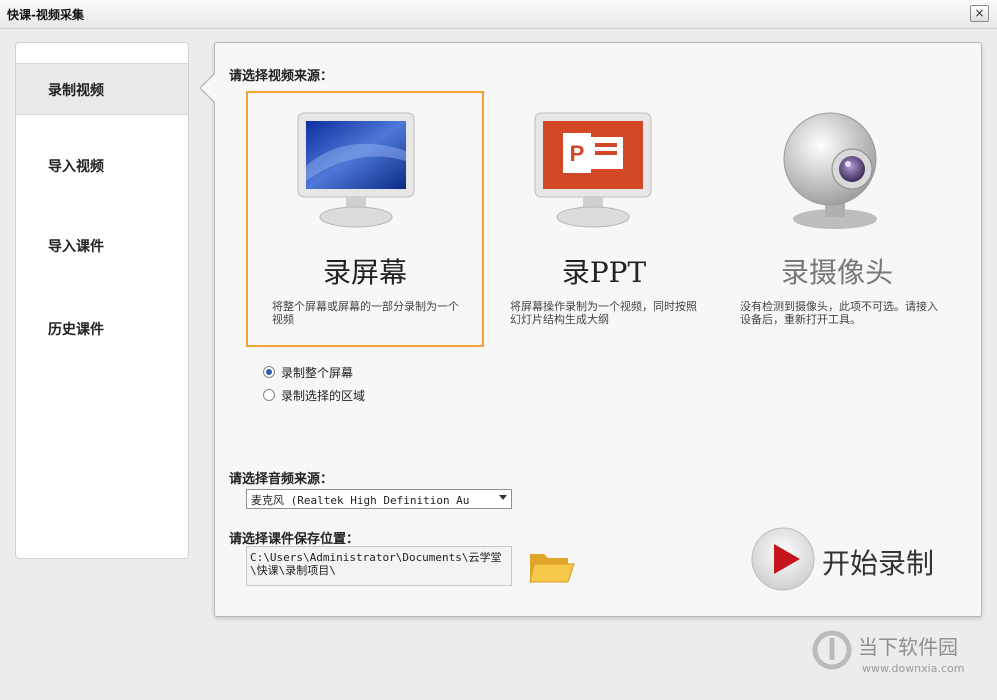 The height and width of the screenshot is (700, 997). What do you see at coordinates (577, 153) in the screenshot?
I see `svg-text: P` at bounding box center [577, 153].